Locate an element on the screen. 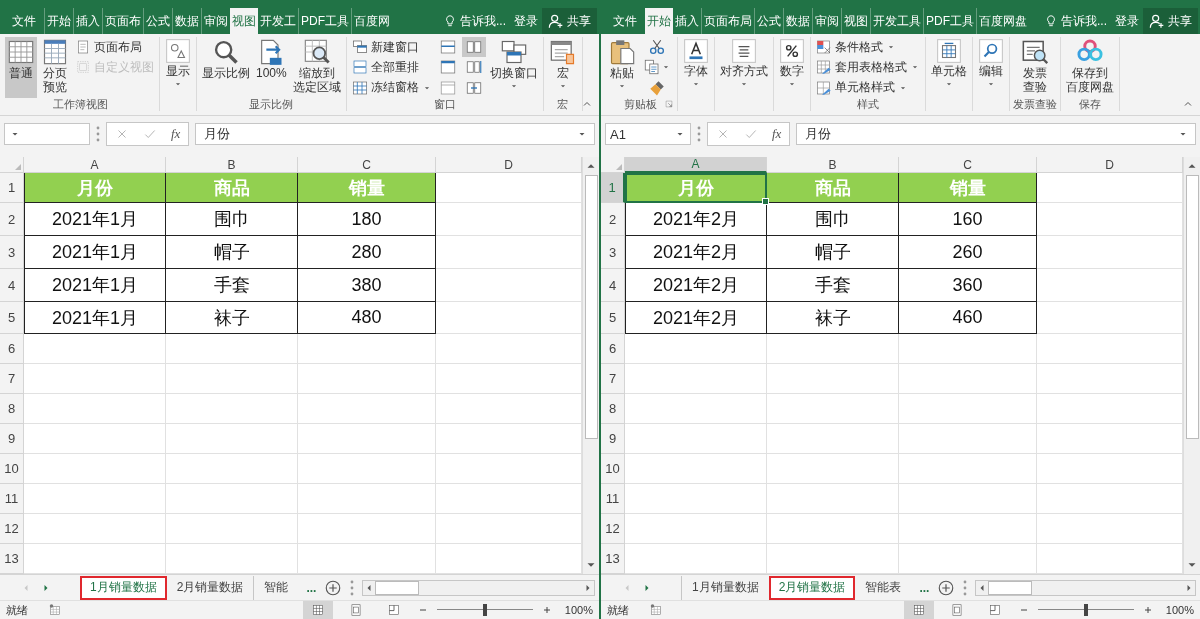 The height and width of the screenshot is (619, 1200). row-header: 4 is located at coordinates (12, 285).